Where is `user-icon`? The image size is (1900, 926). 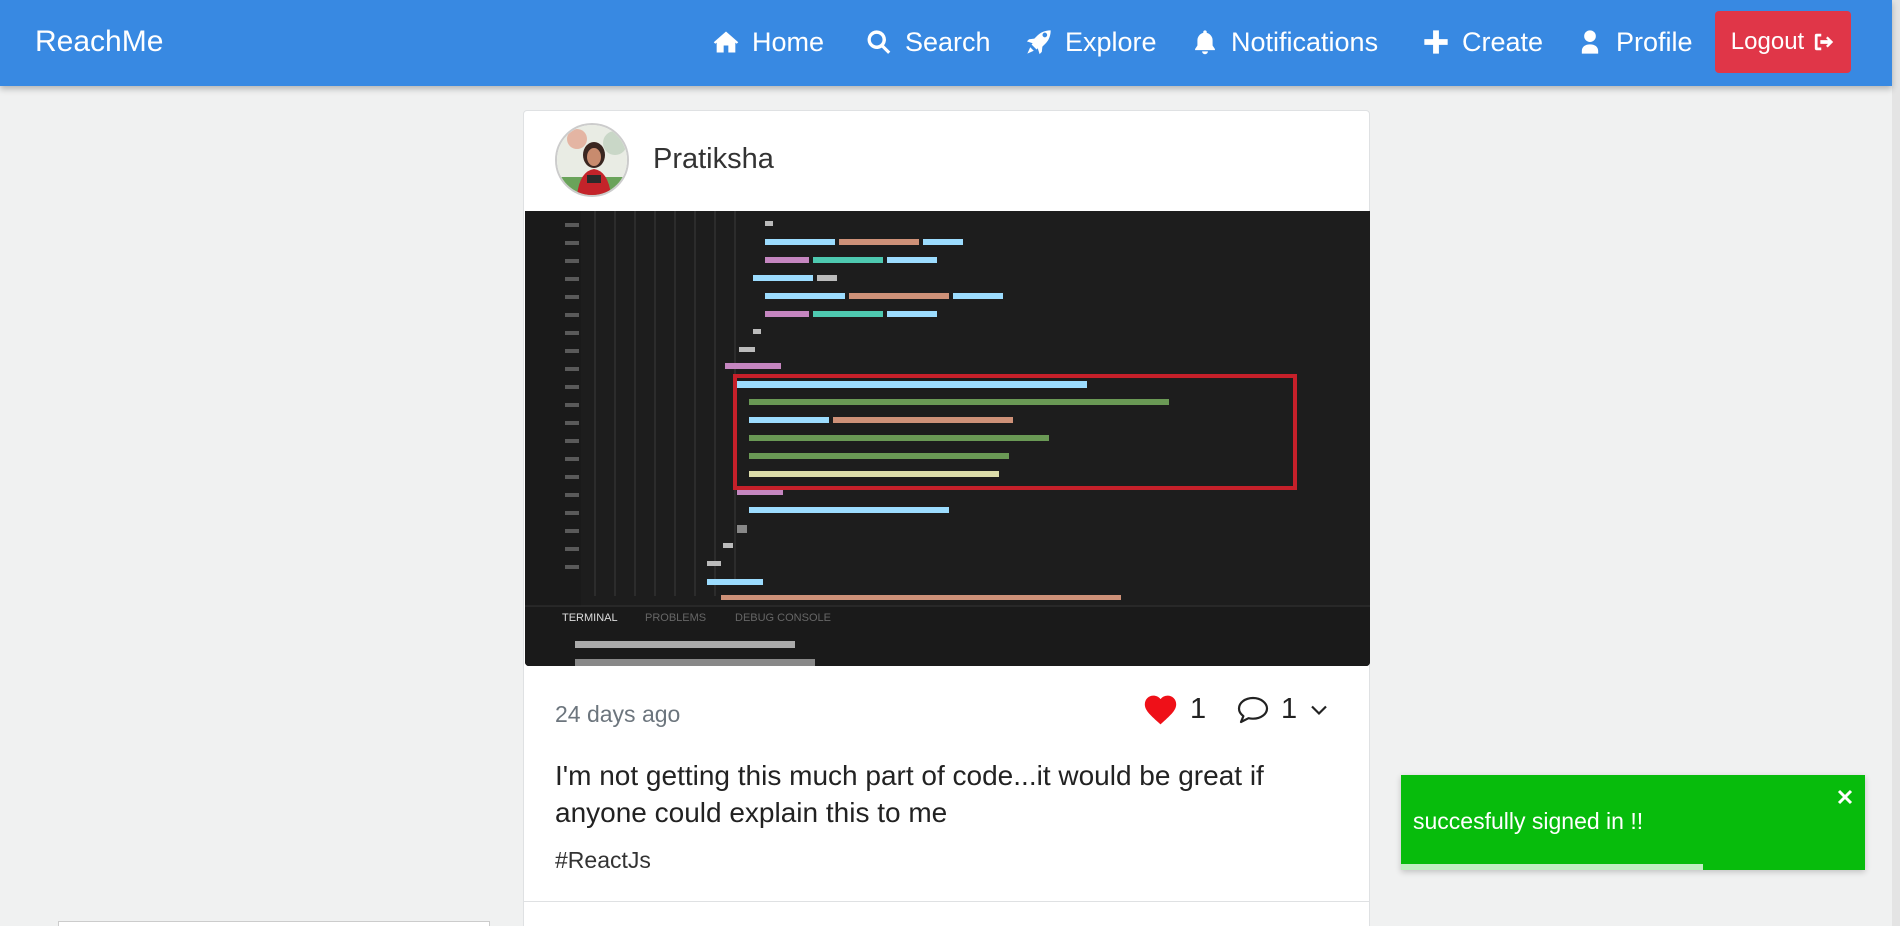 user-icon is located at coordinates (1590, 42).